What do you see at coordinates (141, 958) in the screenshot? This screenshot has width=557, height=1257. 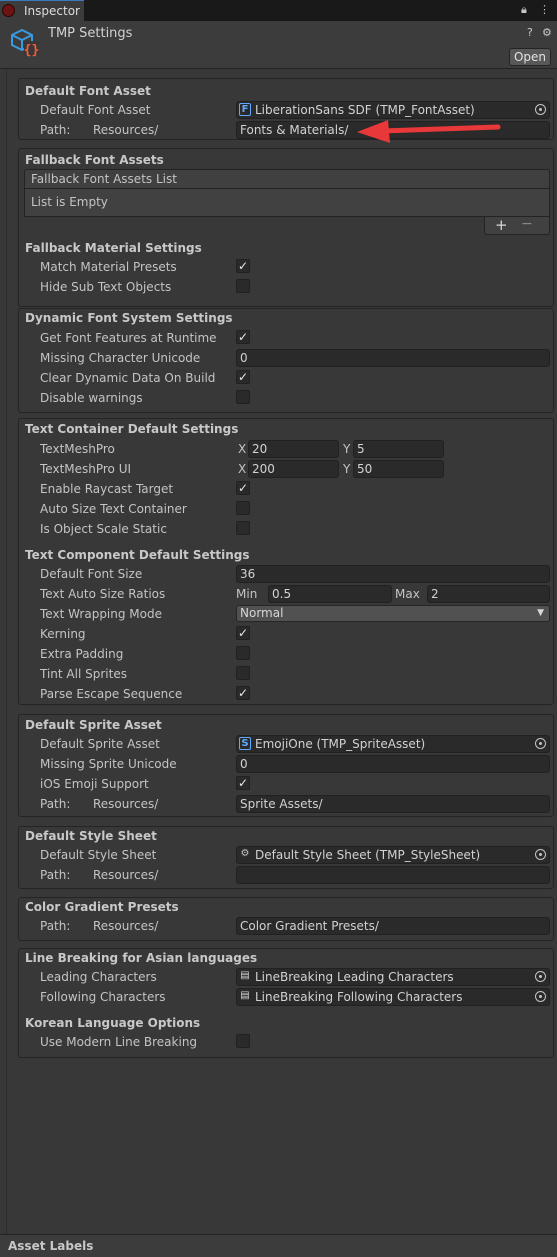 I see `section-title: Line Breaking for Asian languages` at bounding box center [141, 958].